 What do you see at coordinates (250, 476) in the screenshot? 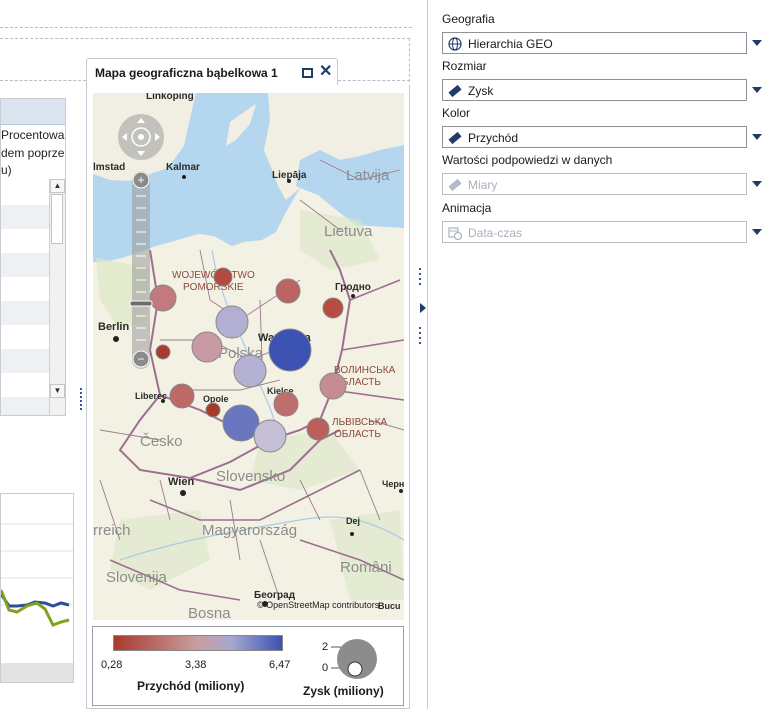
I see `map-label: Slovensko` at bounding box center [250, 476].